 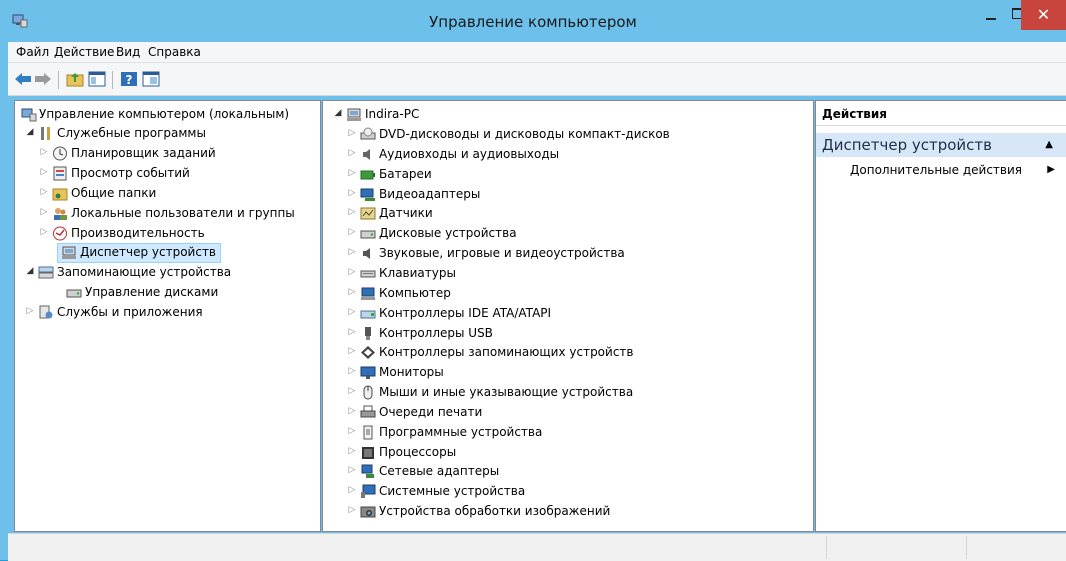 I want to click on device-category-item: ▷ Видеоадаптеры, so click(x=568, y=194).